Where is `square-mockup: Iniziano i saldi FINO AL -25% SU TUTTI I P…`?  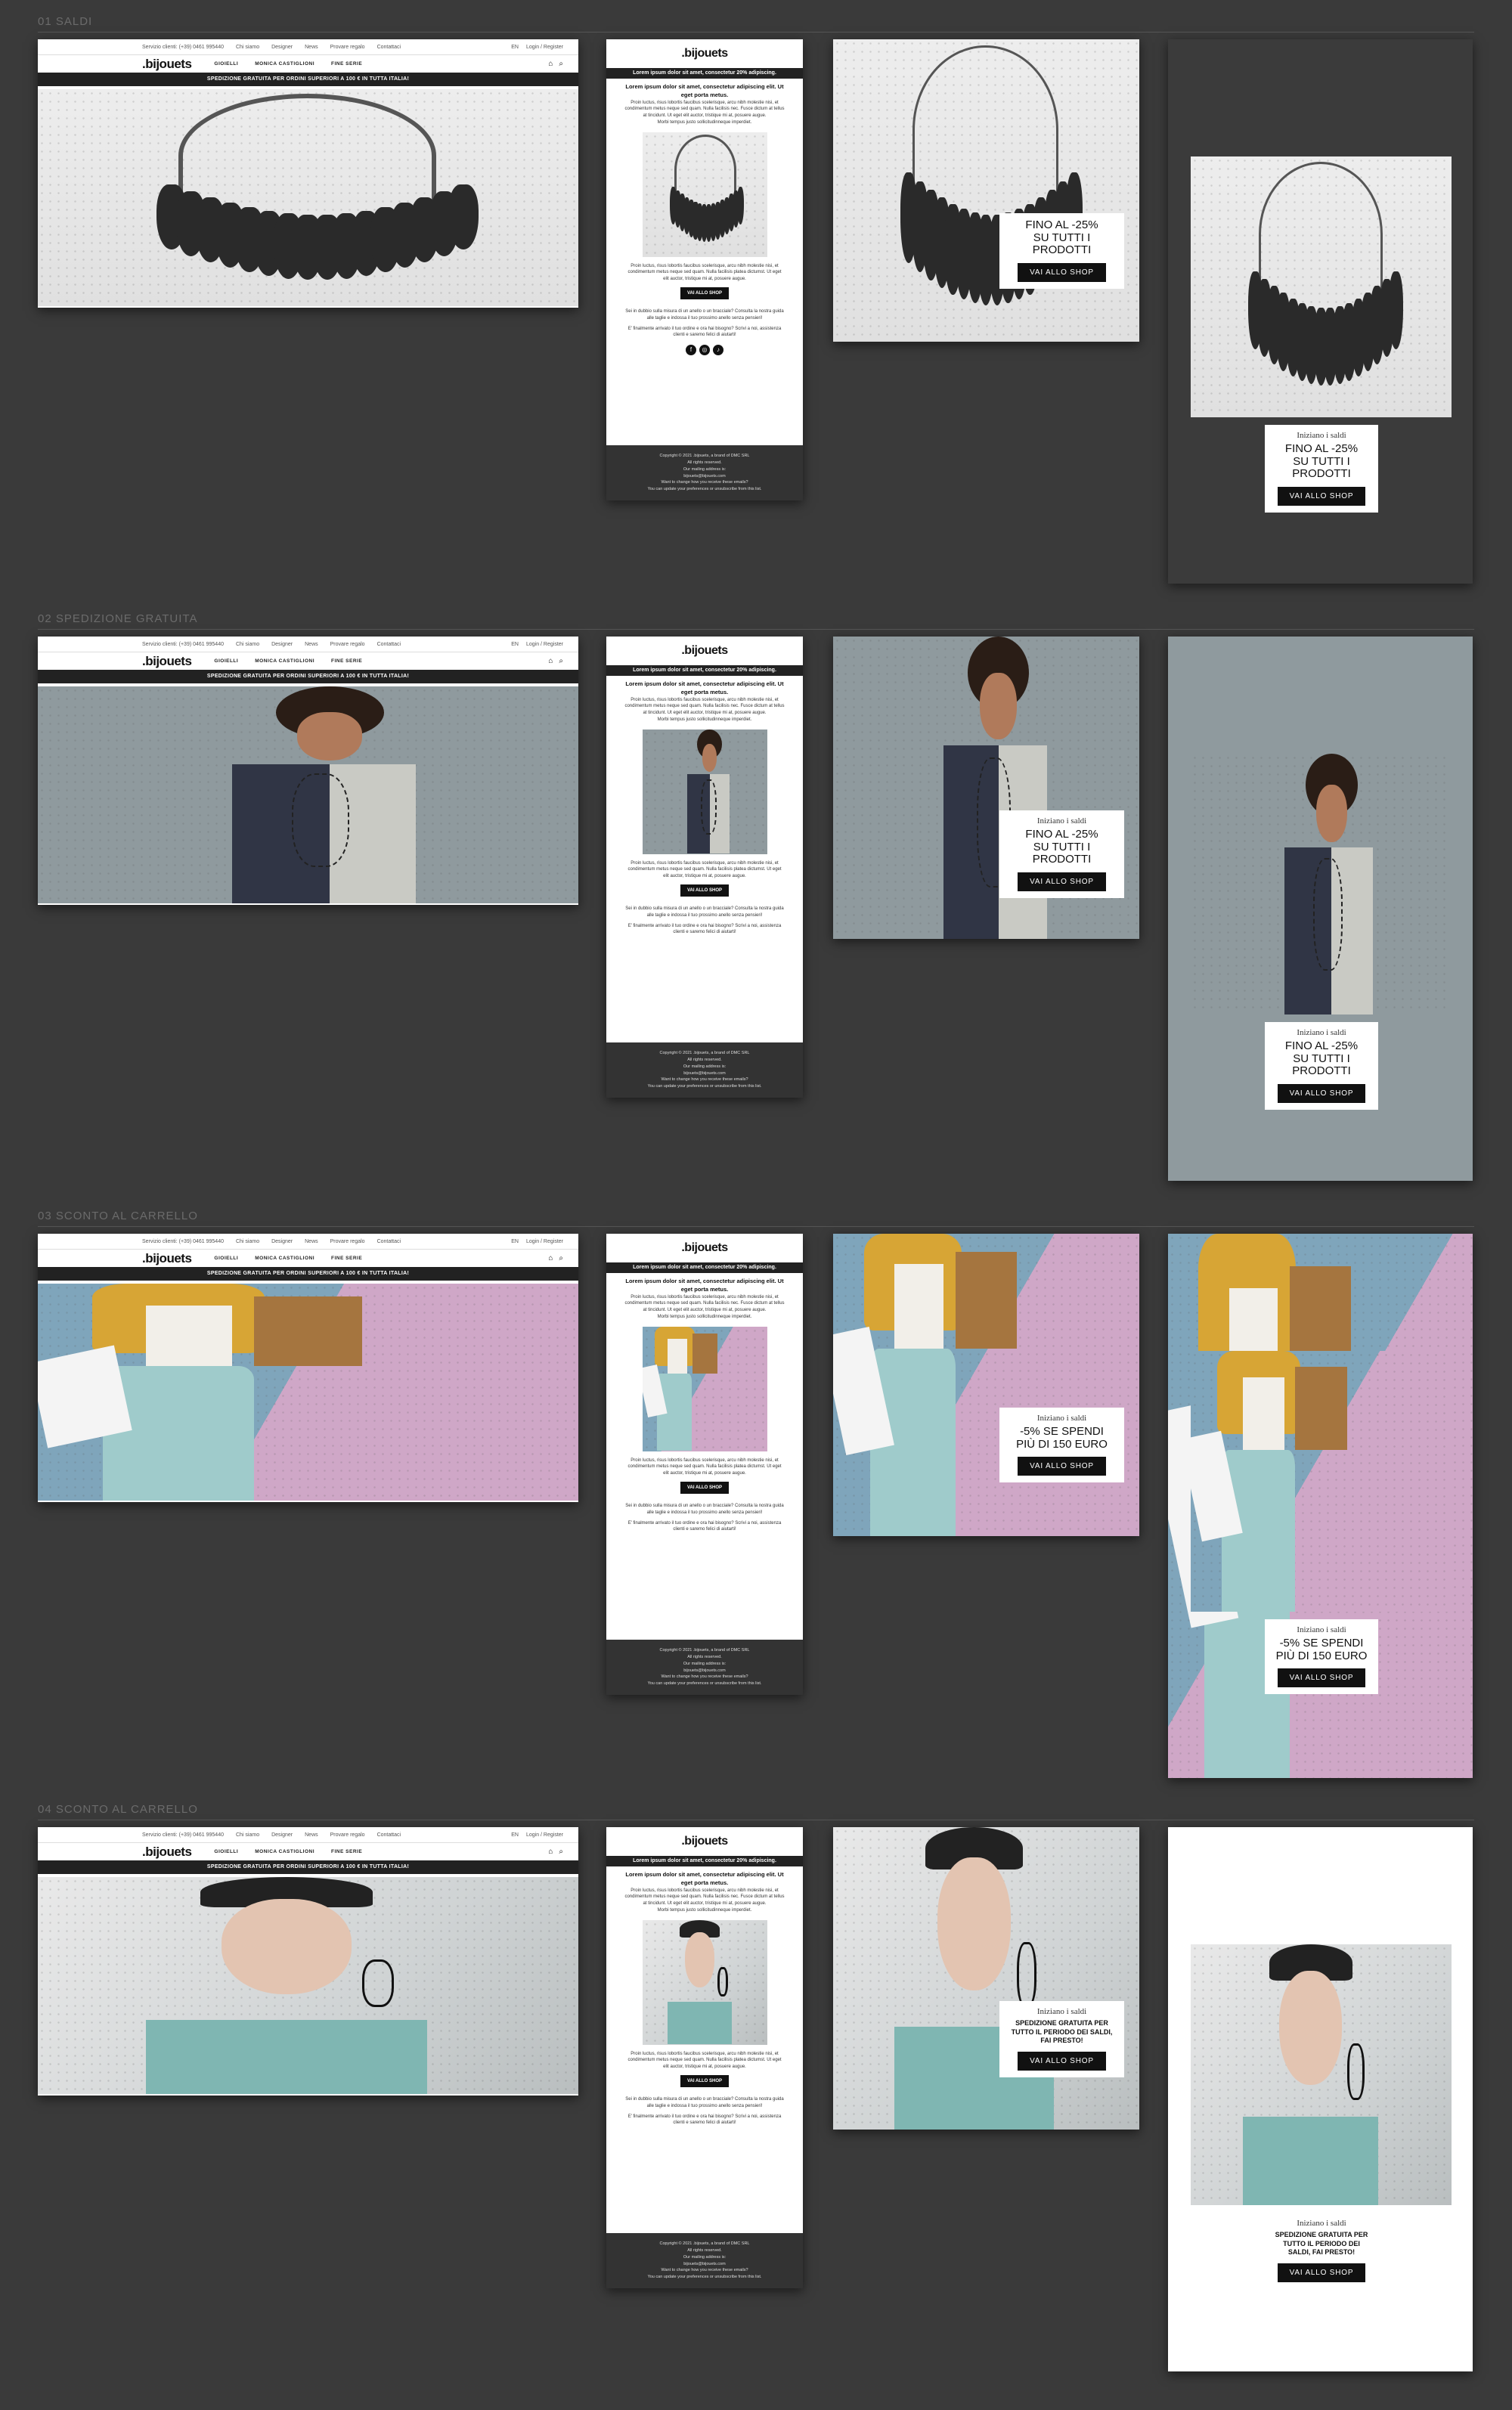
square-mockup: Iniziano i saldi FINO AL -25% SU TUTTI I P… is located at coordinates (986, 788).